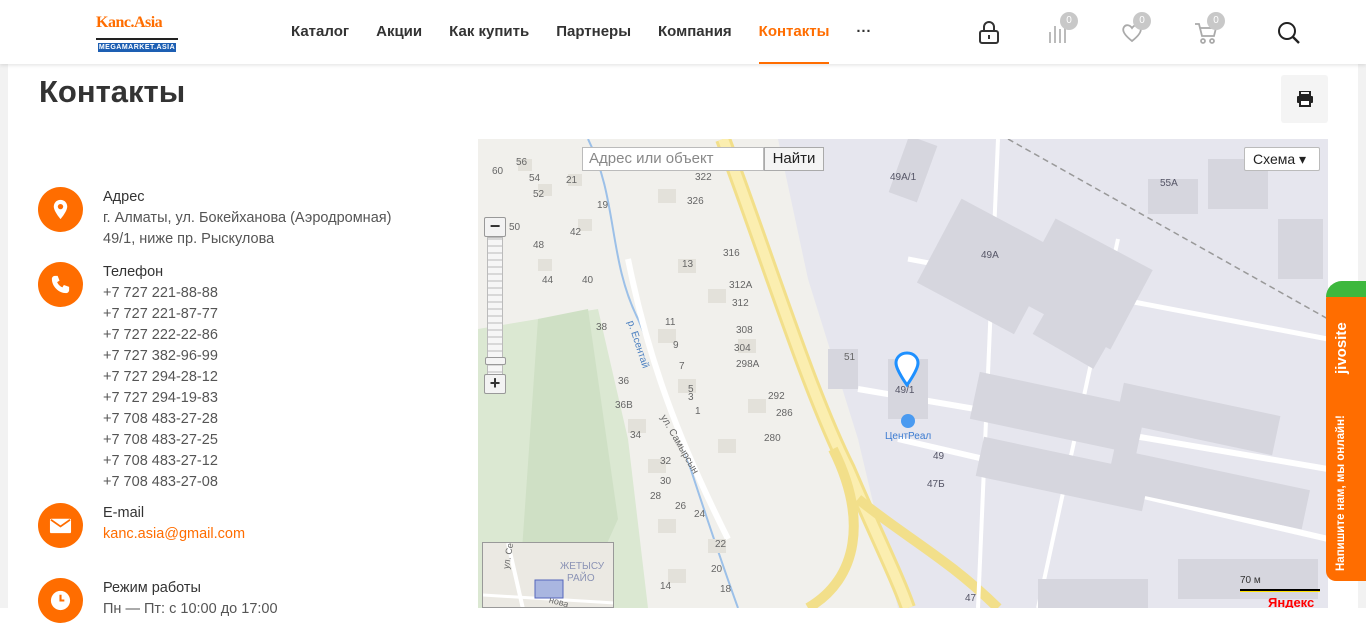  I want to click on map-label: 292, so click(776, 396).